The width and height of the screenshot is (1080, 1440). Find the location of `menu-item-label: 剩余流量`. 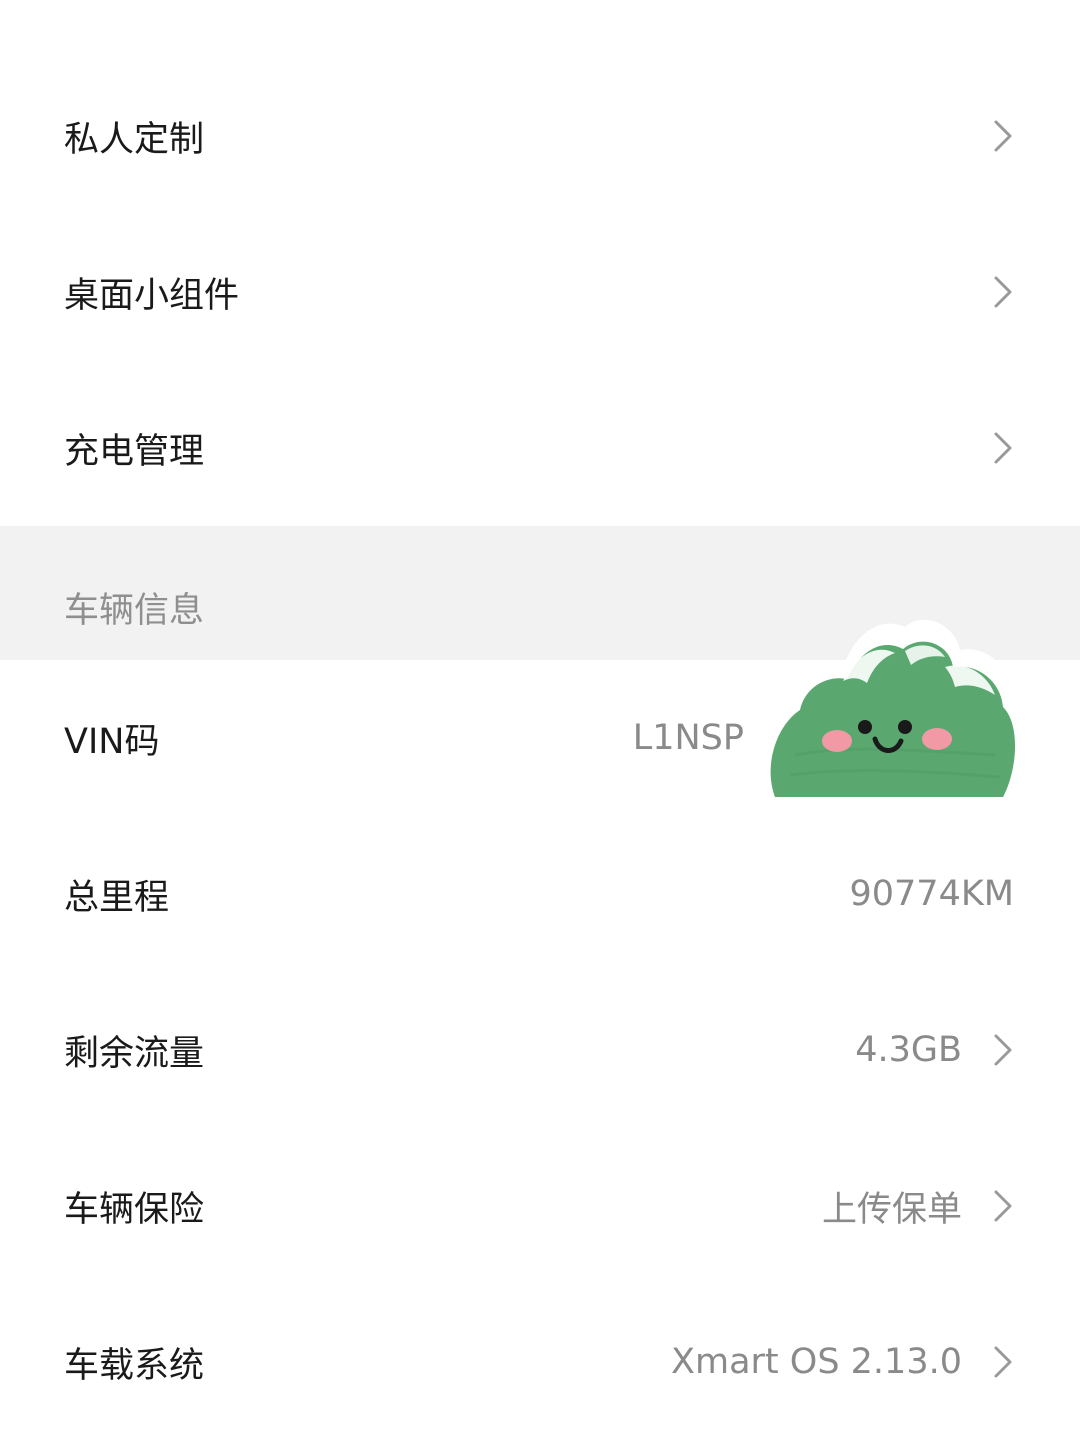

menu-item-label: 剩余流量 is located at coordinates (134, 1053).